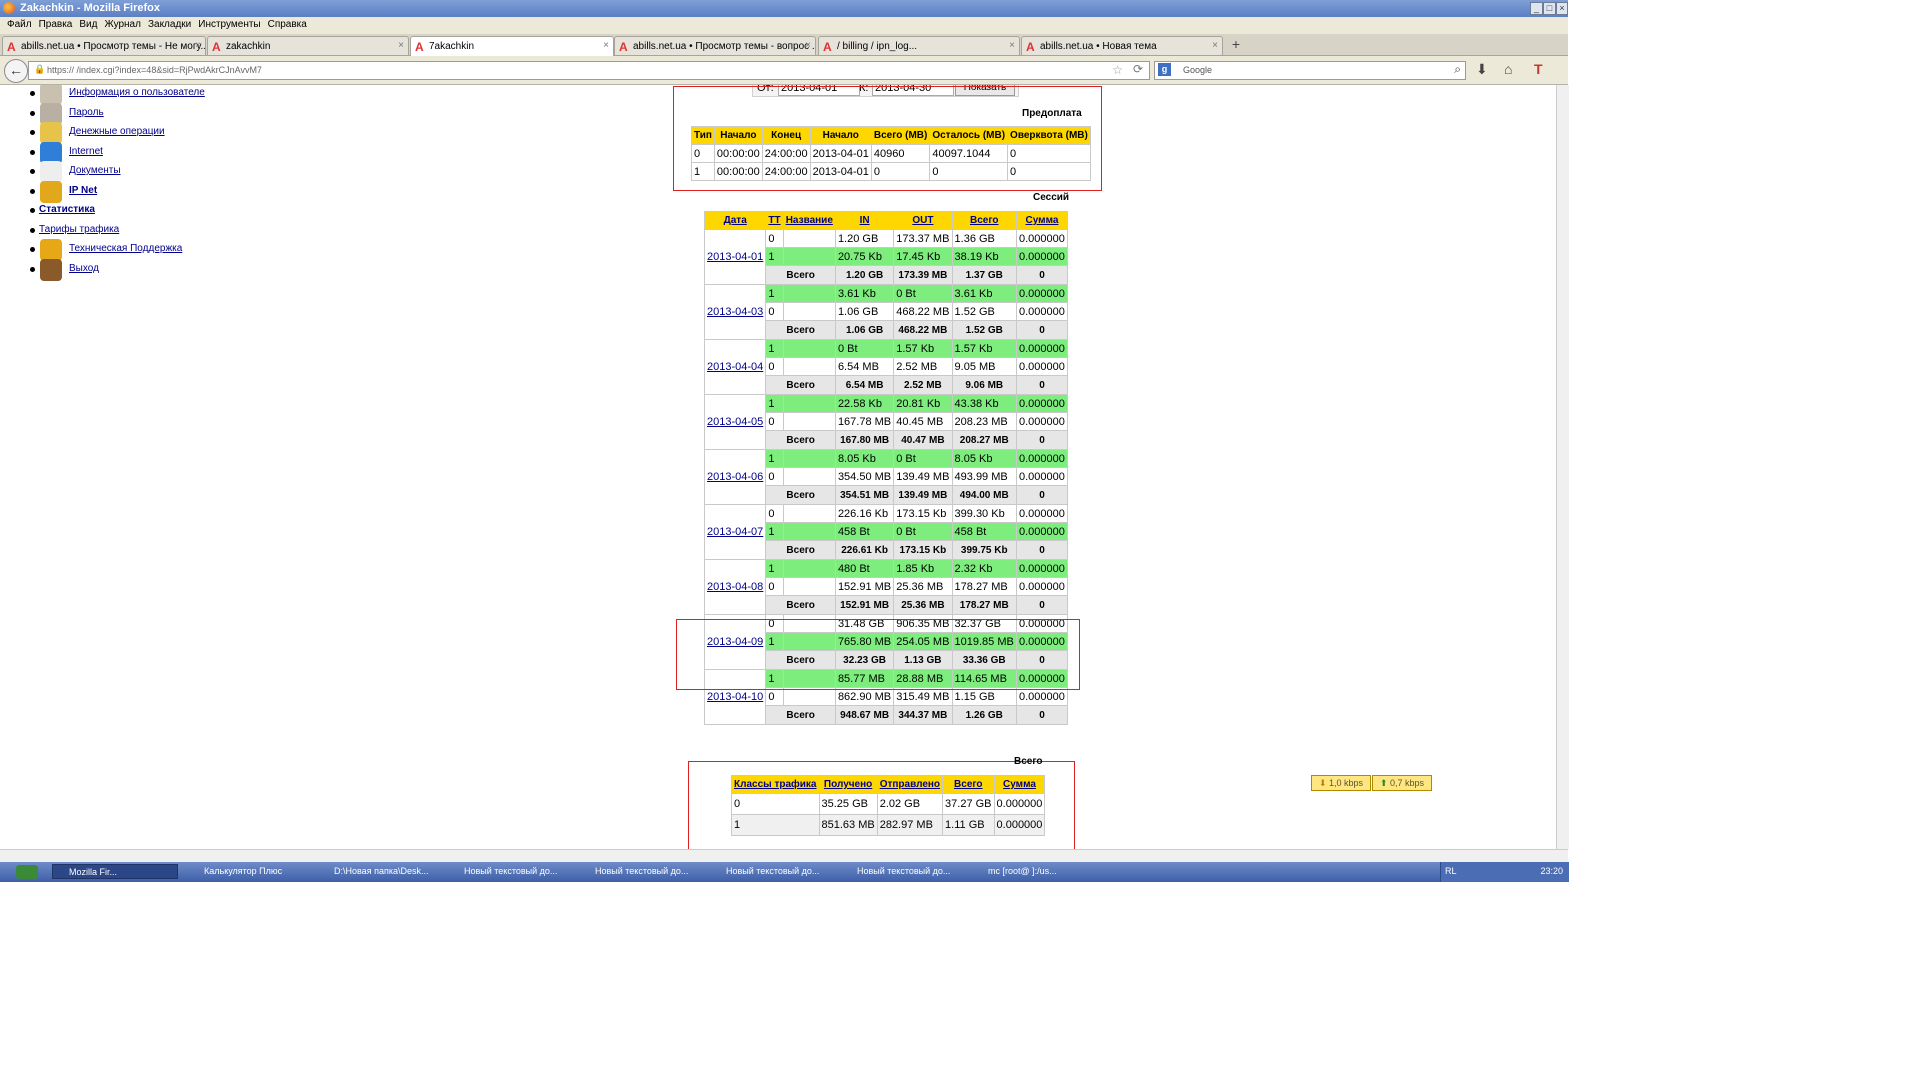 The width and height of the screenshot is (1920, 1080). What do you see at coordinates (923, 220) in the screenshot?
I see `column-header: OUT` at bounding box center [923, 220].